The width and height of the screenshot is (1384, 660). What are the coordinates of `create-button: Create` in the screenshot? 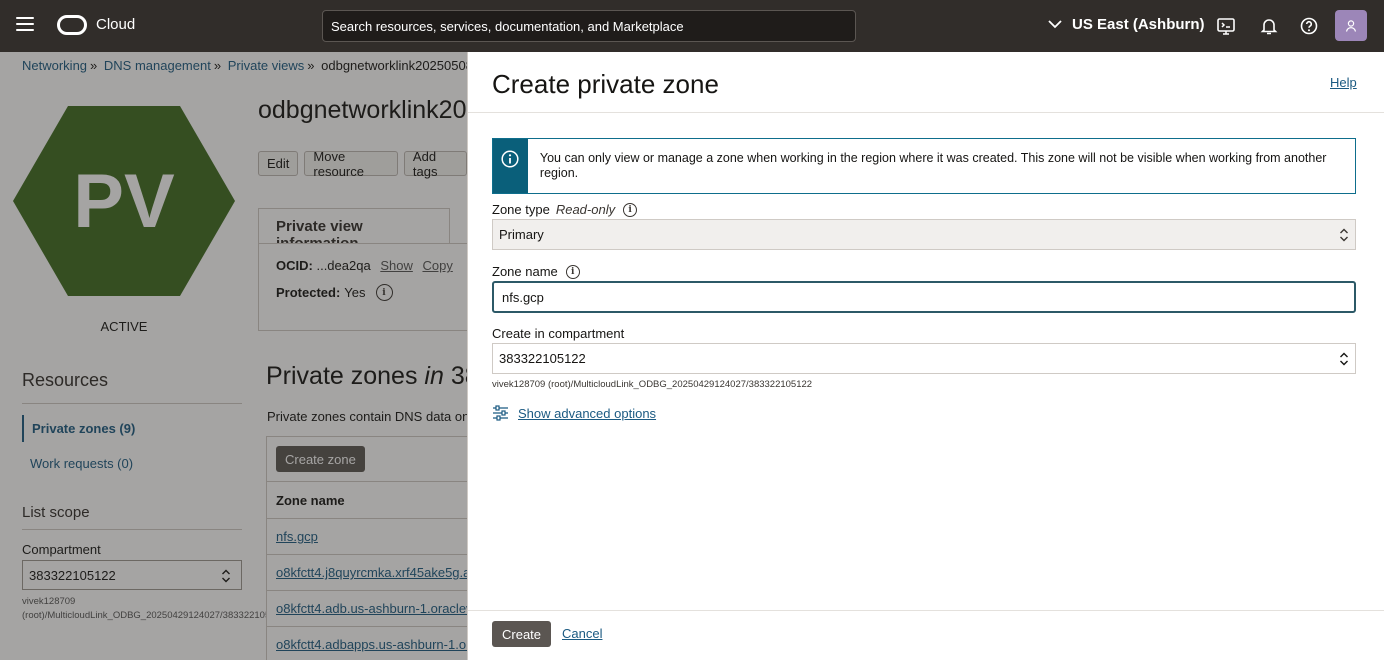 It's located at (522, 634).